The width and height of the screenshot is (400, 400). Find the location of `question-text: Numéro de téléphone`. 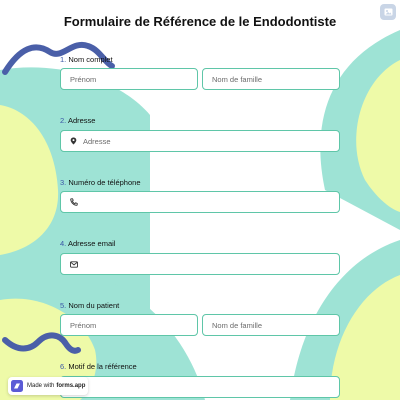

question-text: Numéro de téléphone is located at coordinates (104, 182).